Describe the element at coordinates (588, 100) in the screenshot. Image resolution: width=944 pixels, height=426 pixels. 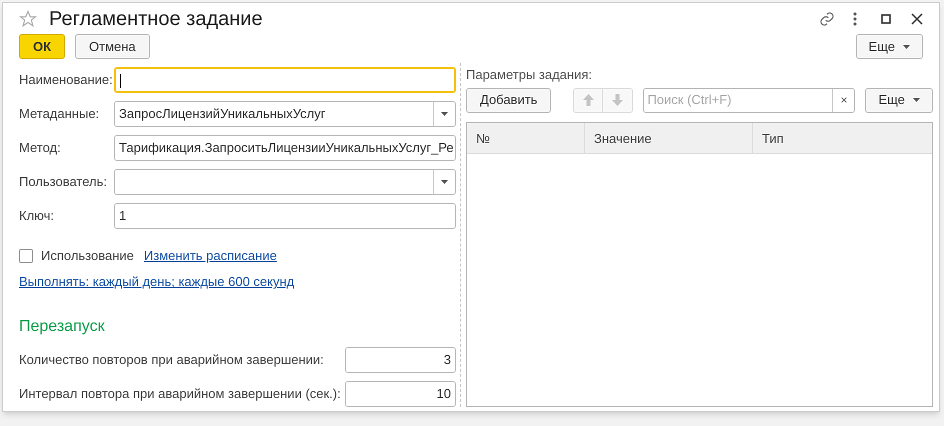
I see `arrow-up-icon` at that location.